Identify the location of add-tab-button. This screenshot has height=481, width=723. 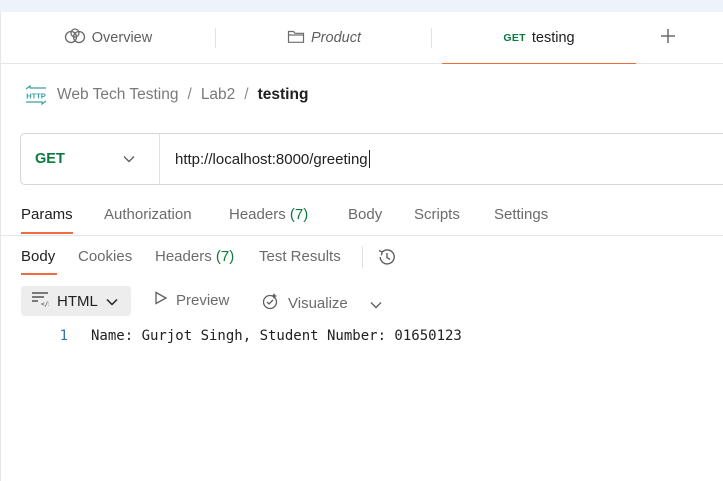
(668, 38).